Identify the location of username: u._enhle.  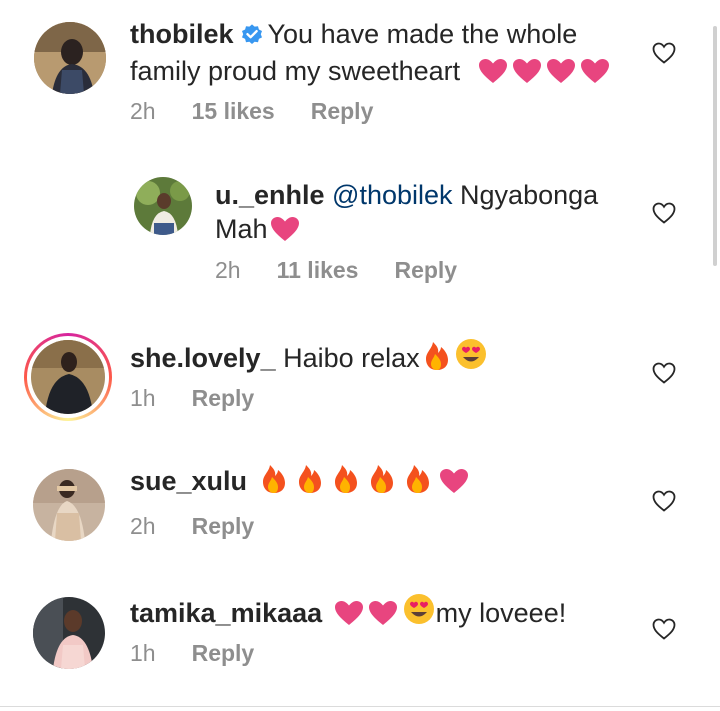
(270, 195).